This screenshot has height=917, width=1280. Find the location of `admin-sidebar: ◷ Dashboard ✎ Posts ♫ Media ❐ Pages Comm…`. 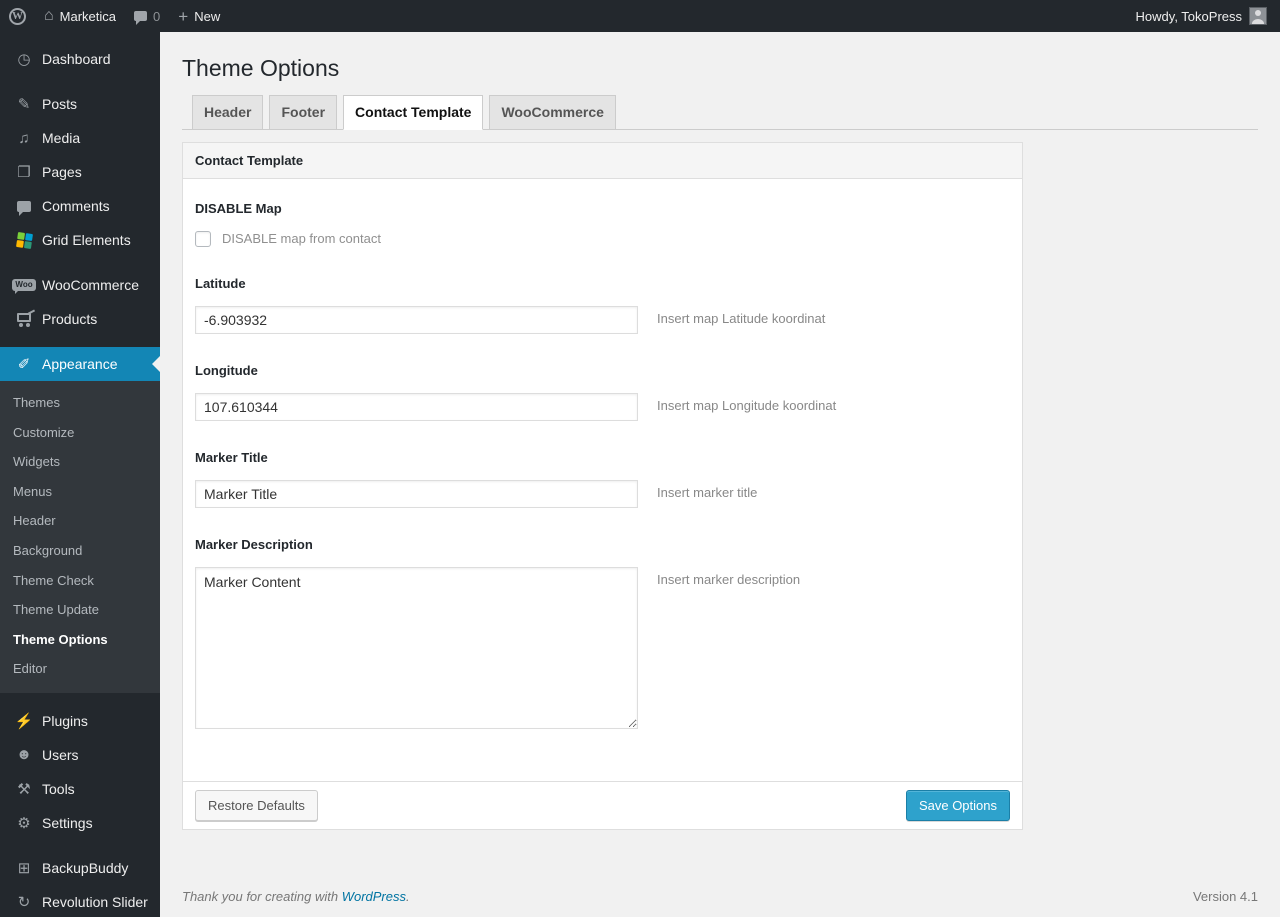

admin-sidebar: ◷ Dashboard ✎ Posts ♫ Media ❐ Pages Comm… is located at coordinates (80, 474).